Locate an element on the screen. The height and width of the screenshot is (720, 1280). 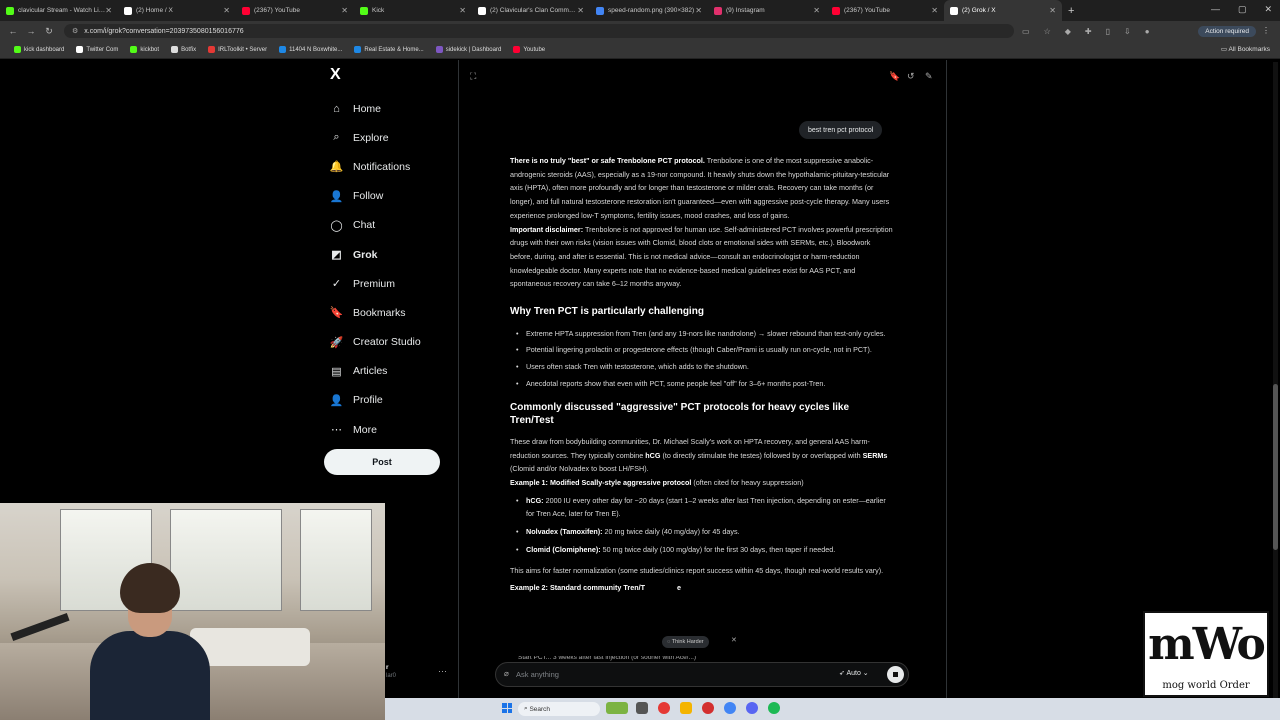
sidebar-item-label: Profile is located at coordinates (368, 400).